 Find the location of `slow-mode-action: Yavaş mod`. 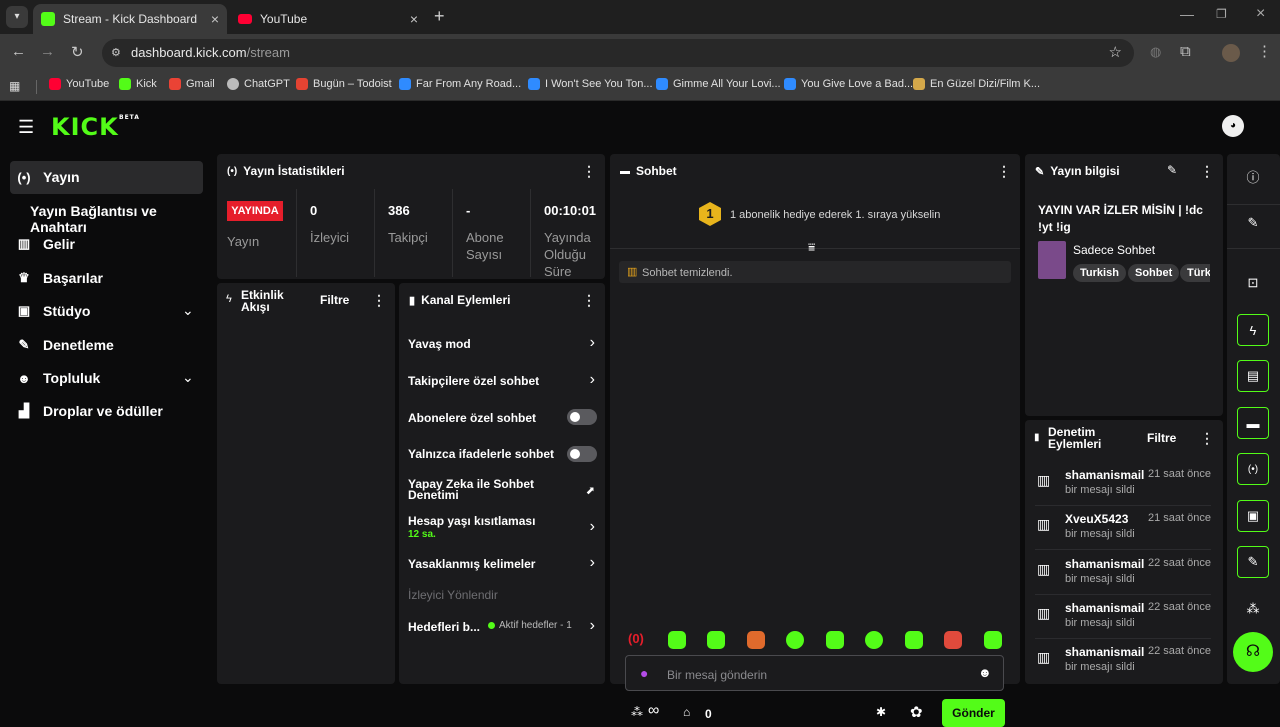

slow-mode-action: Yavaş mod is located at coordinates (439, 344).